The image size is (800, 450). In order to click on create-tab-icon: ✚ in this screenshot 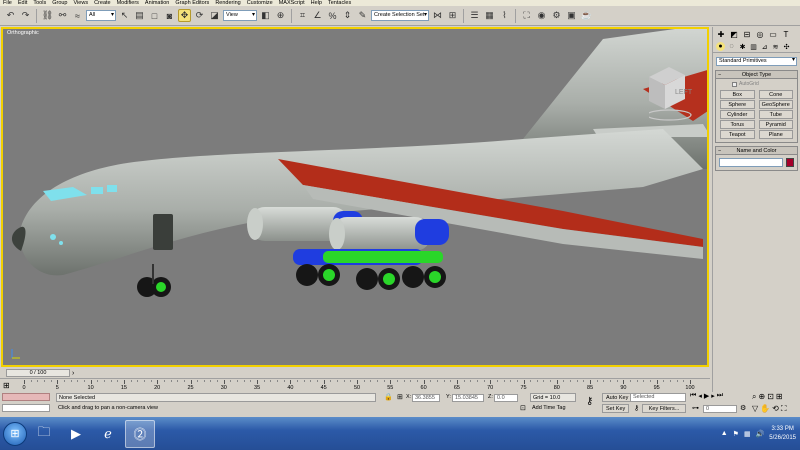, I will do `click(721, 34)`.